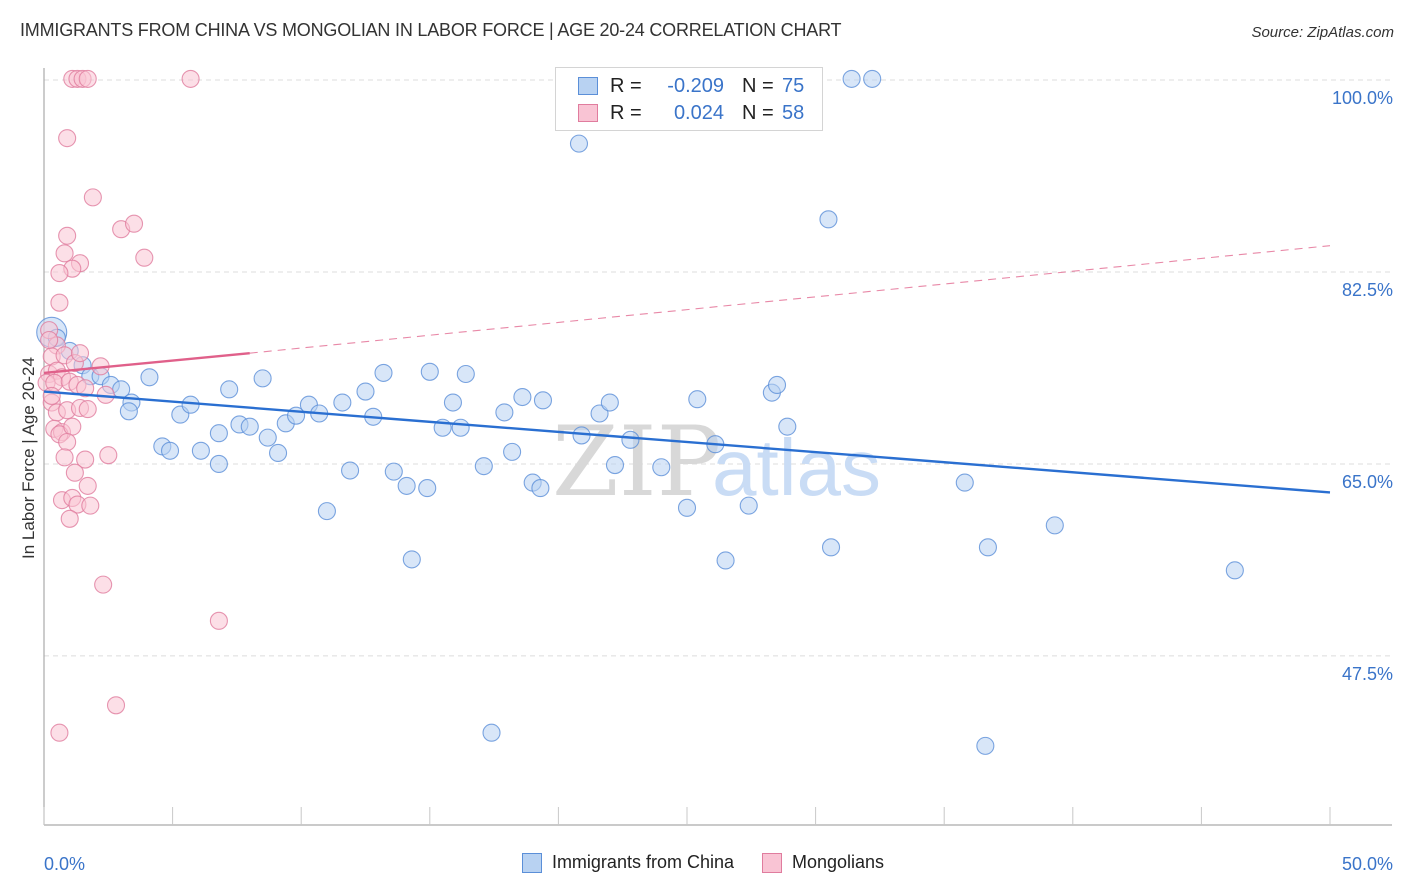  Describe the element at coordinates (838, 862) in the screenshot. I see `legend-label: Mongolians` at that location.